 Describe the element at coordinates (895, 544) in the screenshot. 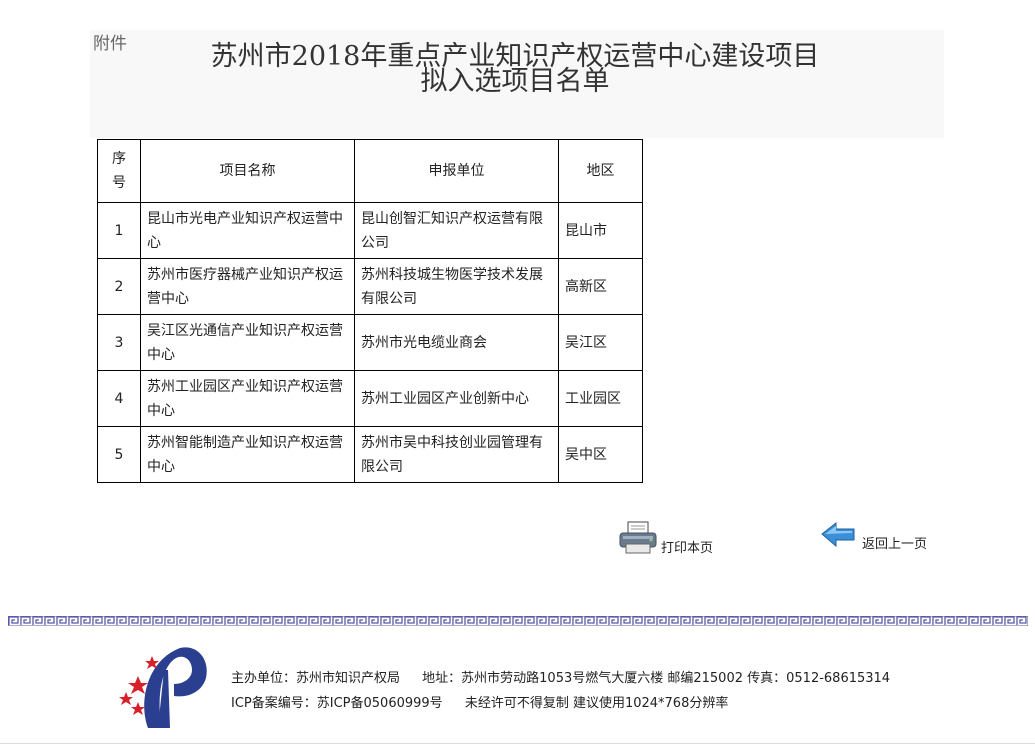

I see `back-label: 返回上一页` at that location.